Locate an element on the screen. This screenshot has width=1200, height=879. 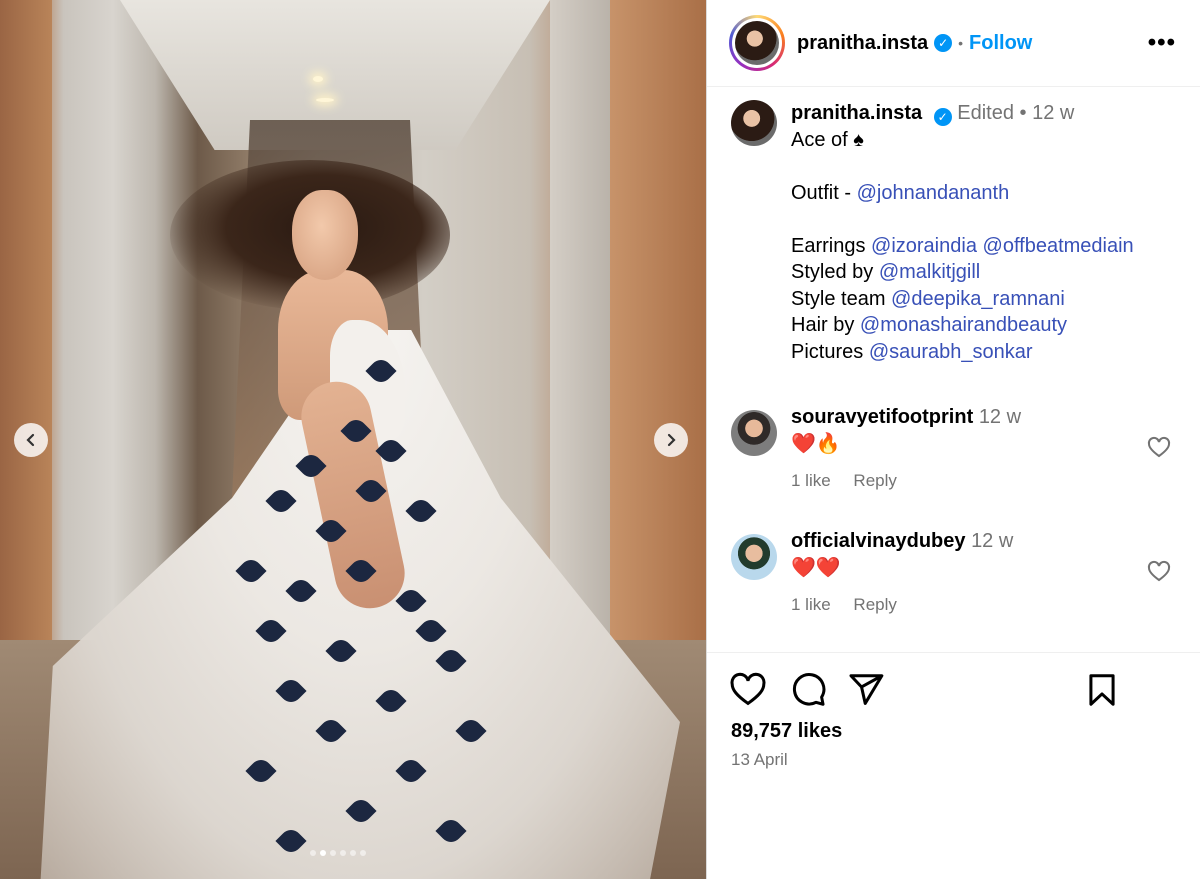
comment-text: ❤️❤️ is located at coordinates (816, 567).